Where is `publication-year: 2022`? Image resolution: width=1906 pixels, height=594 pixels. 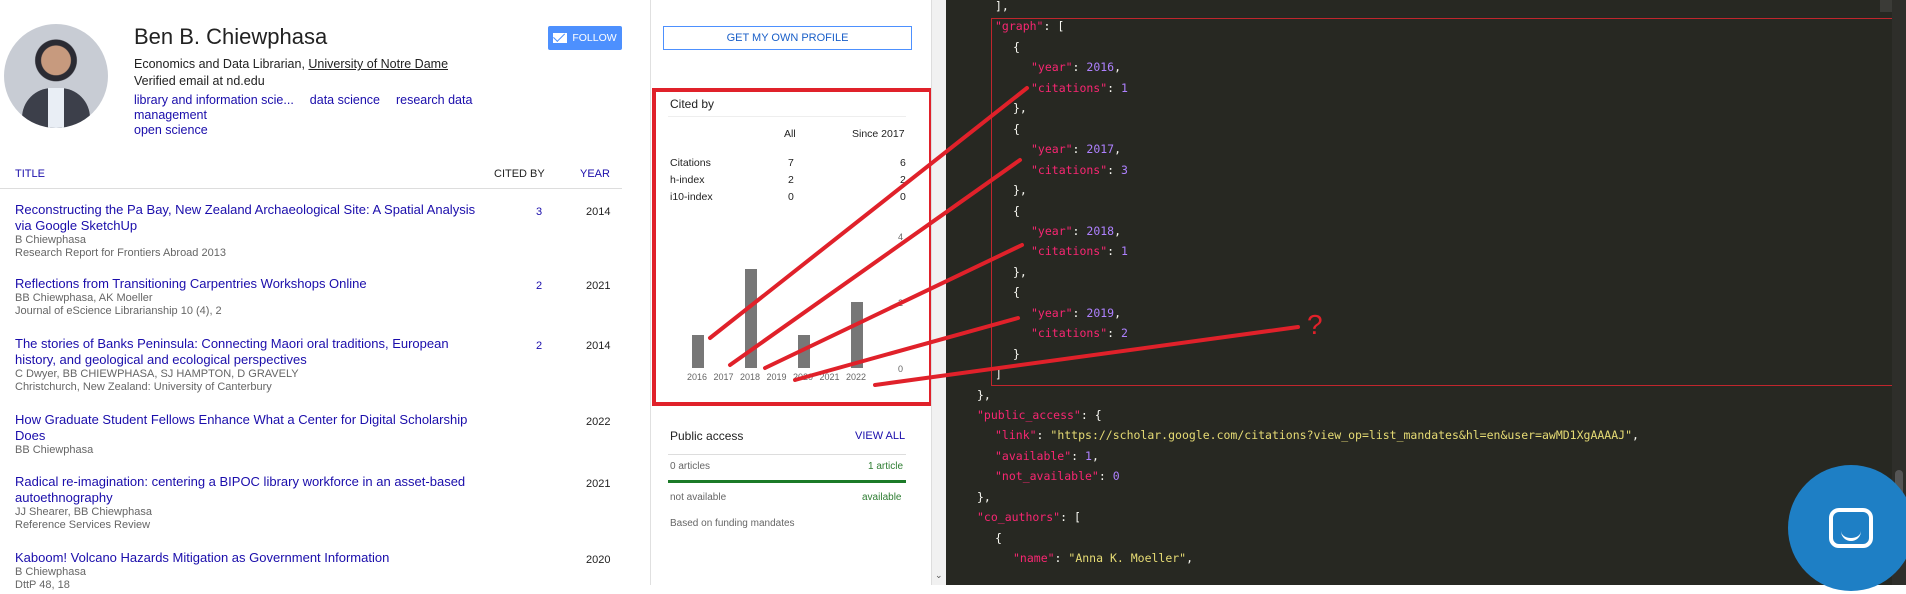 publication-year: 2022 is located at coordinates (598, 422).